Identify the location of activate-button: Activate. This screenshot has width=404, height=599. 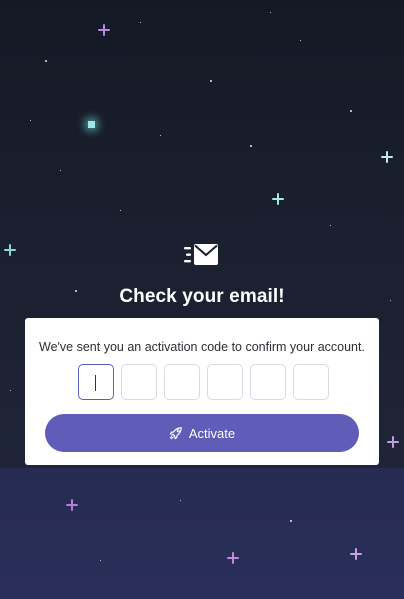
(202, 433).